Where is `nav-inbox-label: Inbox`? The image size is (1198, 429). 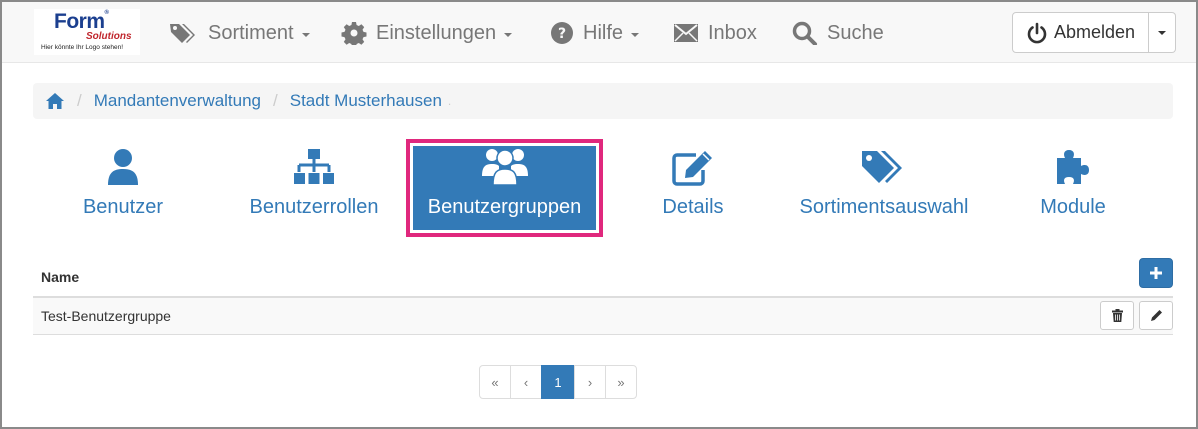
nav-inbox-label: Inbox is located at coordinates (732, 32).